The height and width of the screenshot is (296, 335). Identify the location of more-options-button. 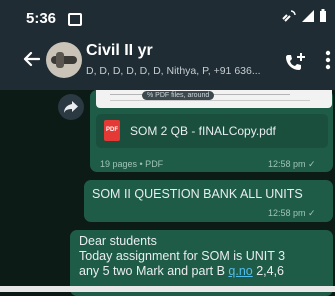
(328, 62).